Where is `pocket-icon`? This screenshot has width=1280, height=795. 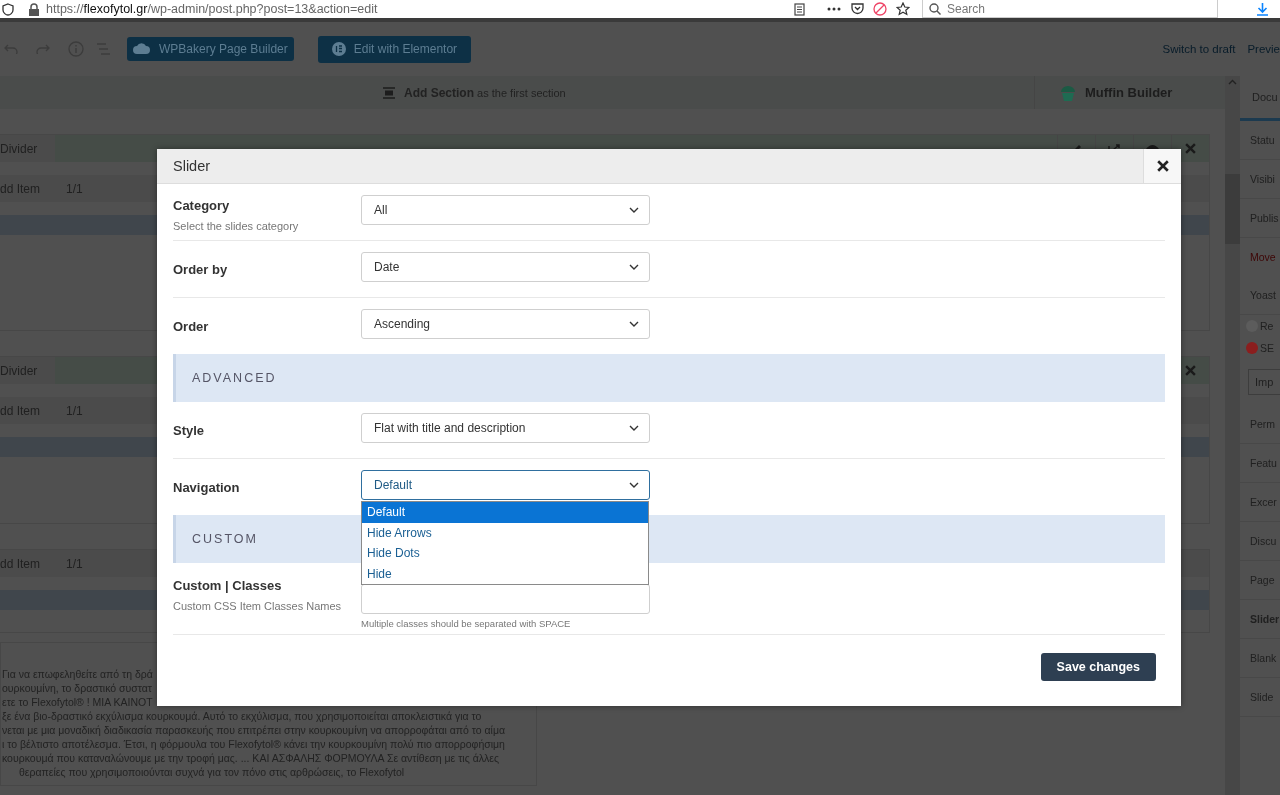 pocket-icon is located at coordinates (857, 9).